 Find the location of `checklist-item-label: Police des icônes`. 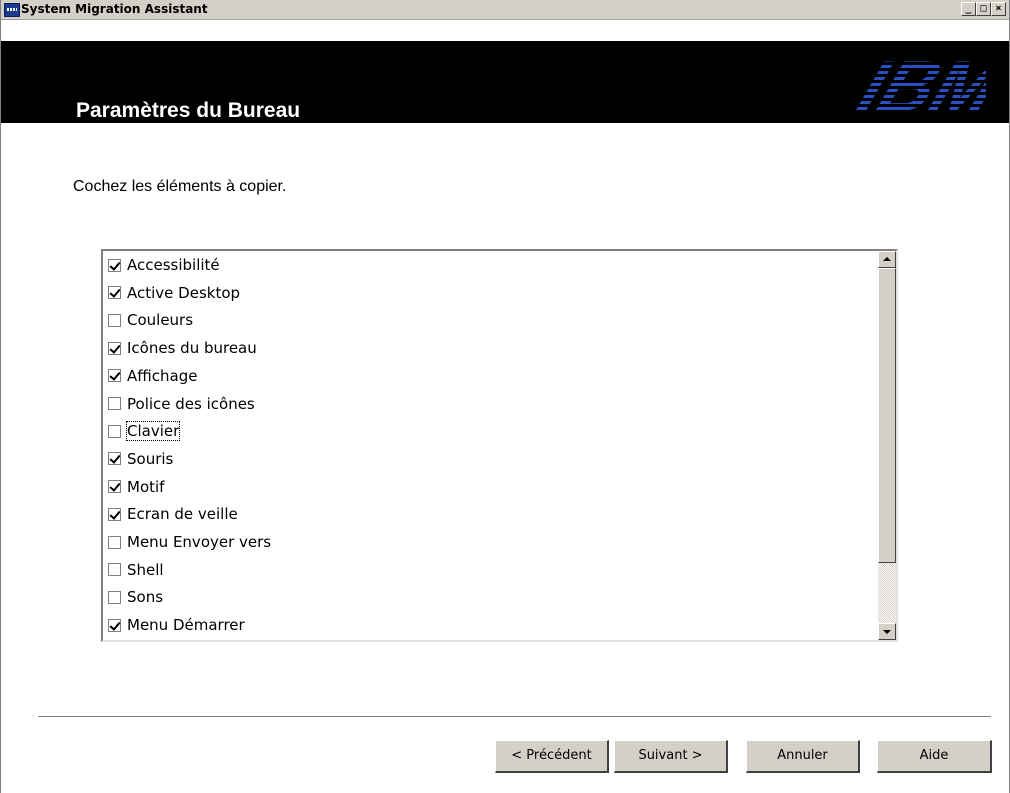

checklist-item-label: Police des icônes is located at coordinates (191, 403).